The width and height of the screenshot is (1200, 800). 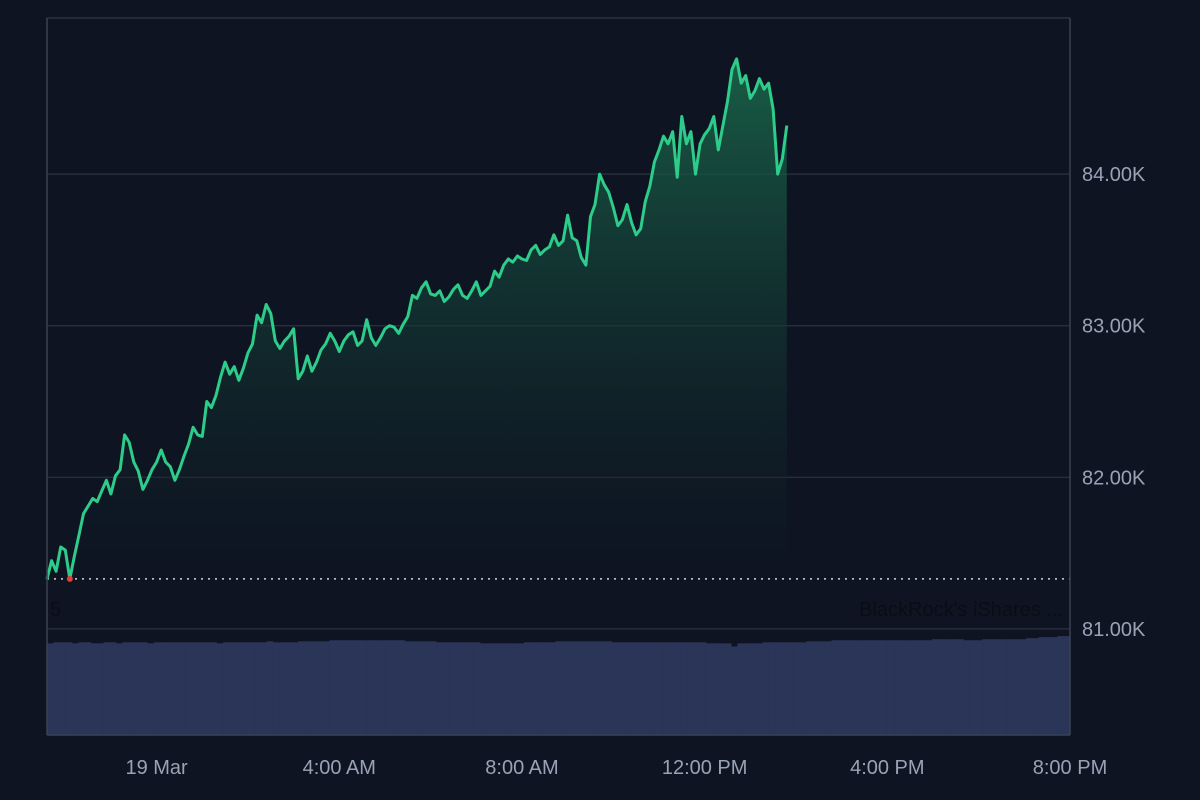 What do you see at coordinates (55, 610) in the screenshot?
I see `overlay-left-label: 5` at bounding box center [55, 610].